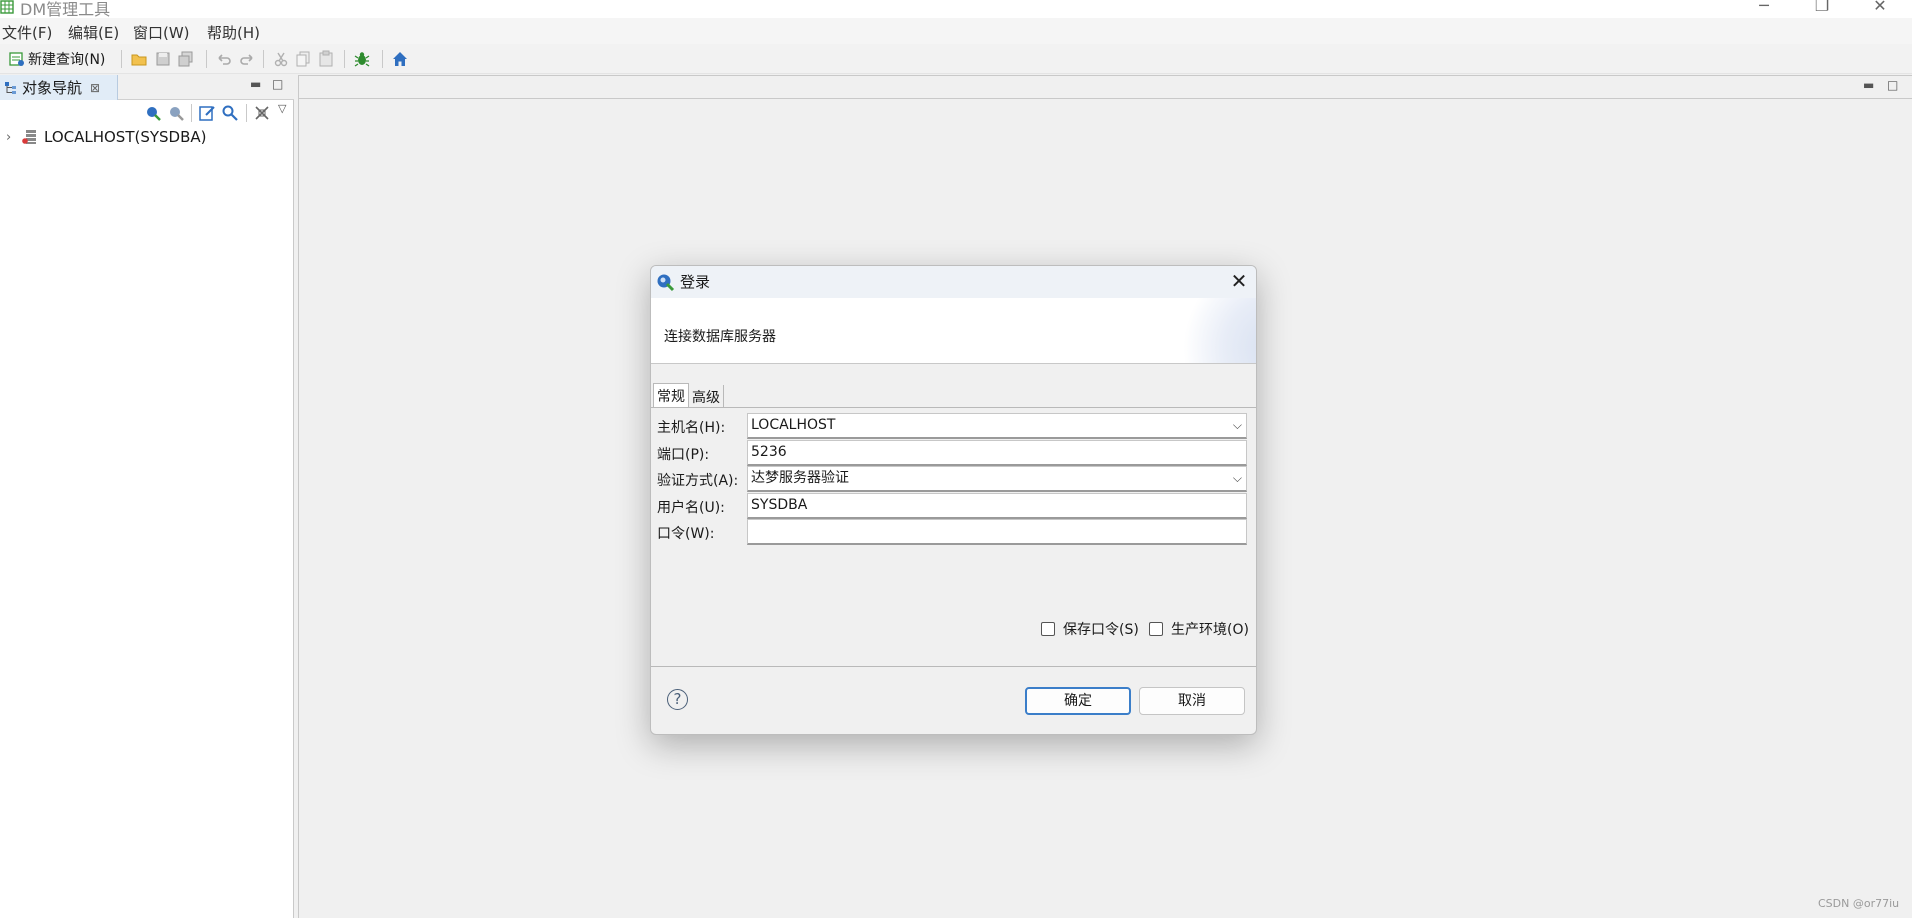 This screenshot has width=1912, height=918. I want to click on database-server-icon, so click(29, 137).